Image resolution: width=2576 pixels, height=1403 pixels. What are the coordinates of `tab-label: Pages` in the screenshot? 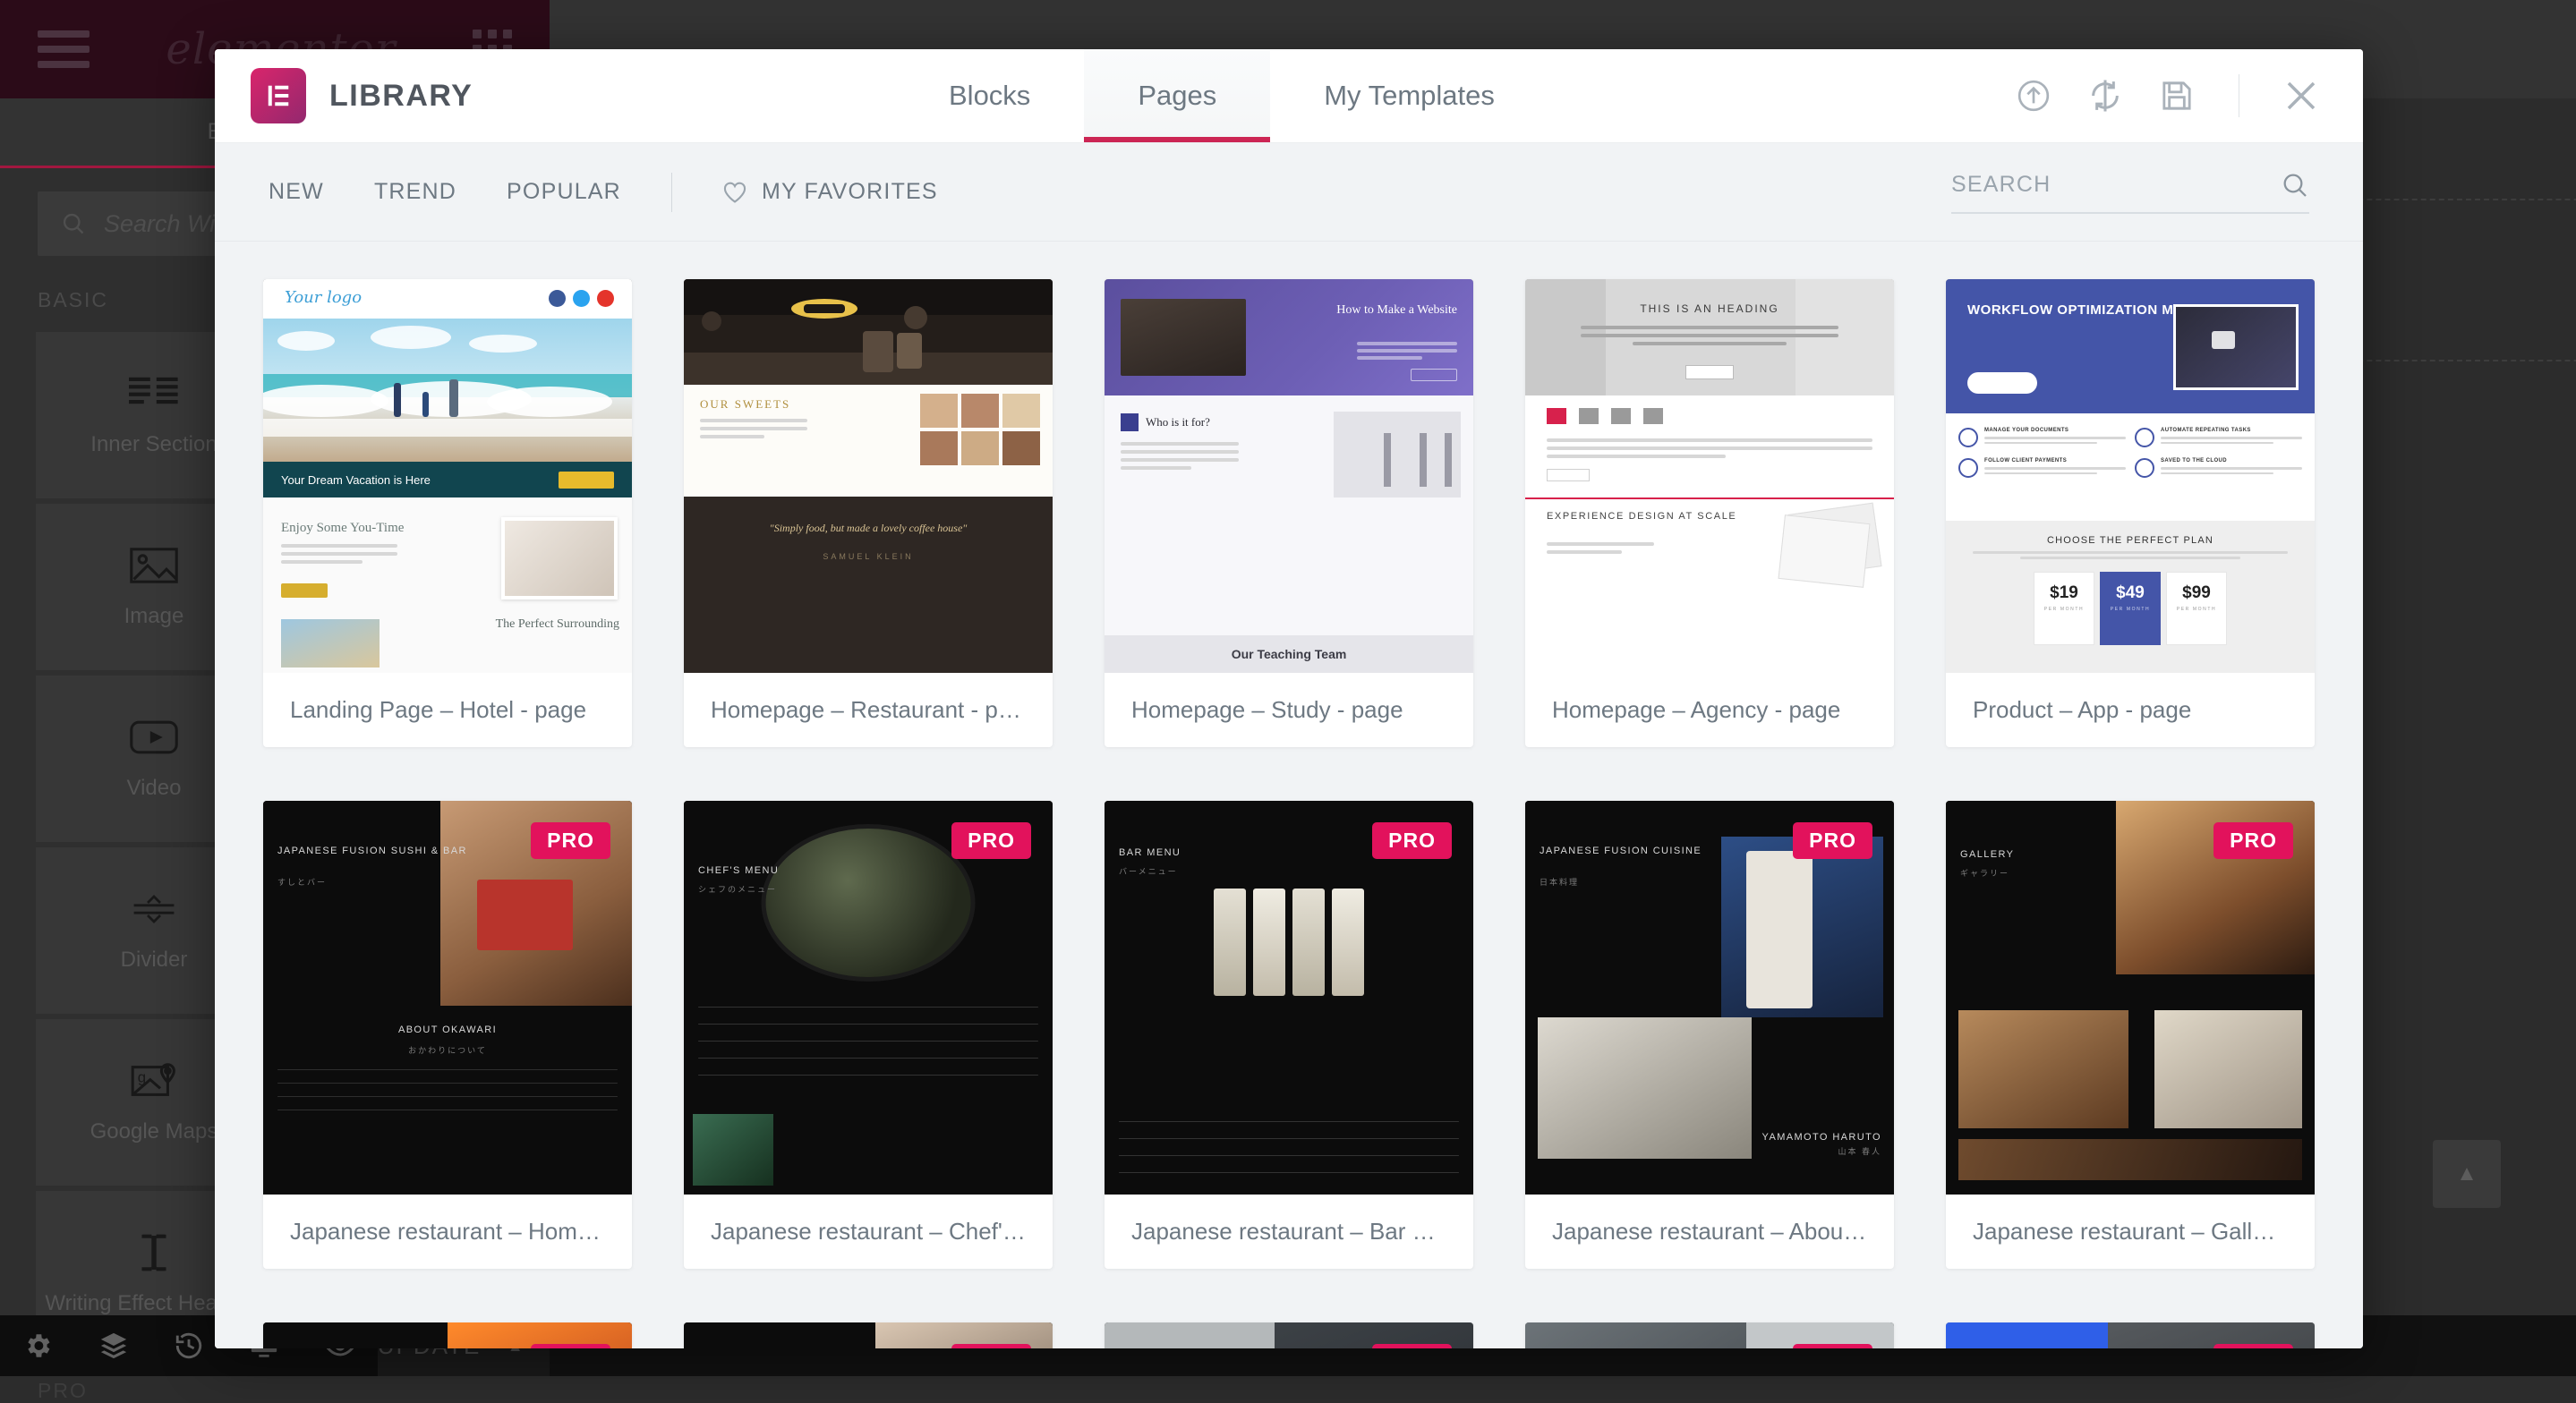 It's located at (1177, 96).